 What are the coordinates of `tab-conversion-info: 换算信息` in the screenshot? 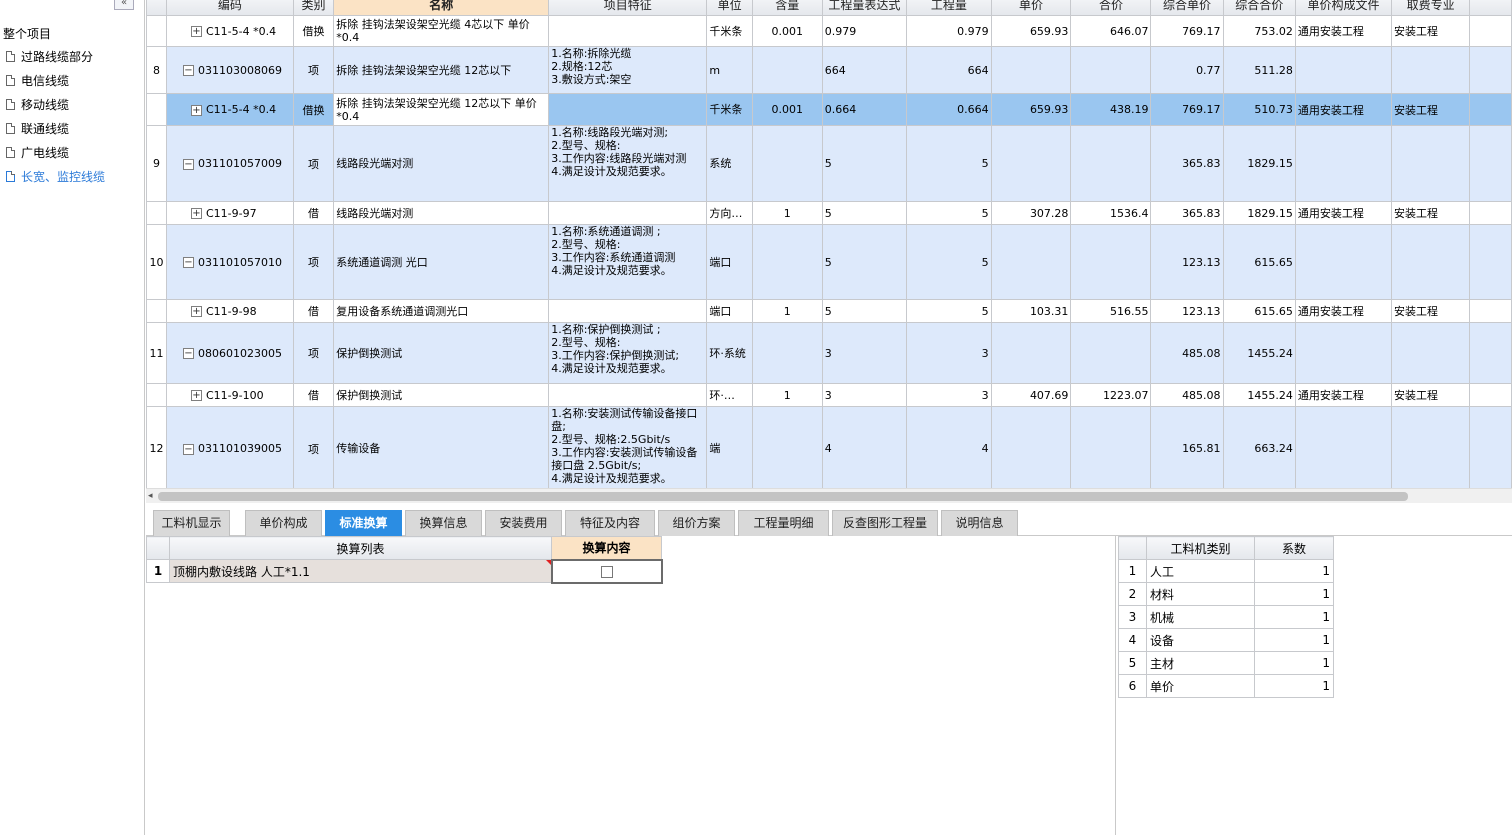 It's located at (443, 523).